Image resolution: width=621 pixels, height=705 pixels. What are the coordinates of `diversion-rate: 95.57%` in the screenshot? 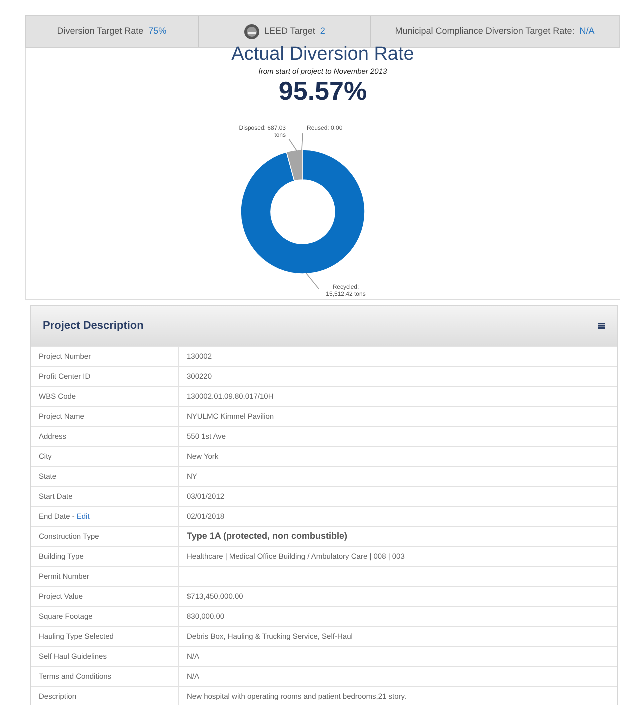 It's located at (323, 91).